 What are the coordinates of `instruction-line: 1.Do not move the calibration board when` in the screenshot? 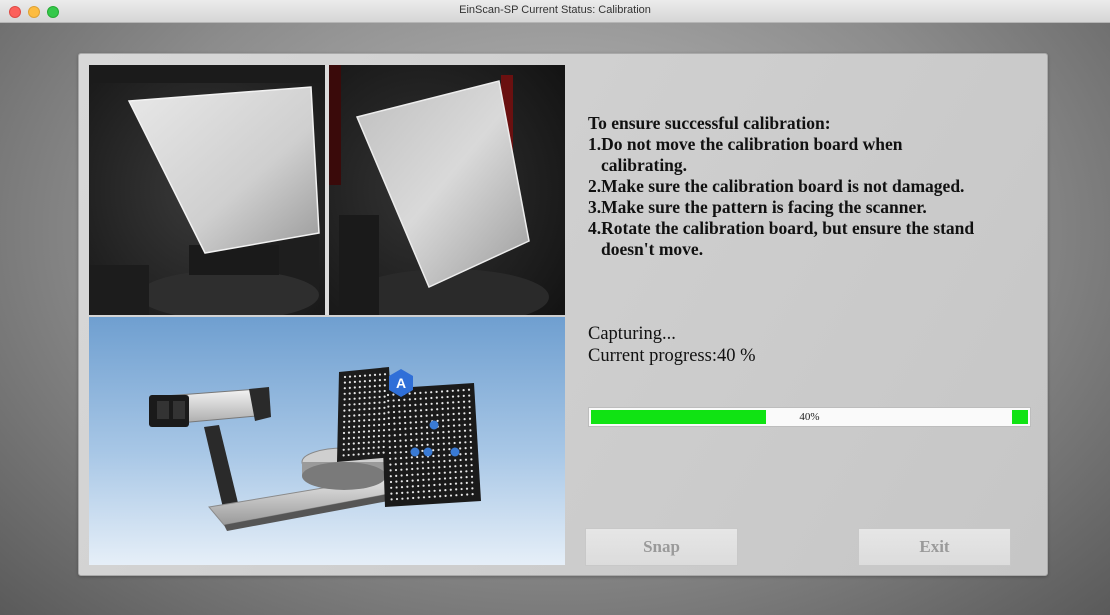 It's located at (745, 144).